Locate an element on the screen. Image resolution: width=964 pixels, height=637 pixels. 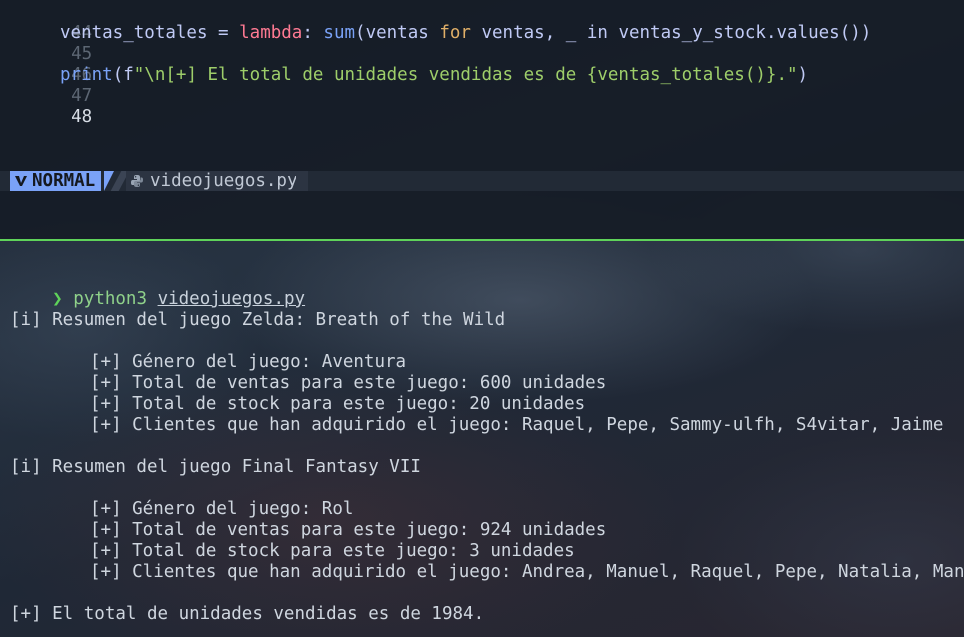
output-line: [+] Género del juego: Rol is located at coordinates (222, 509).